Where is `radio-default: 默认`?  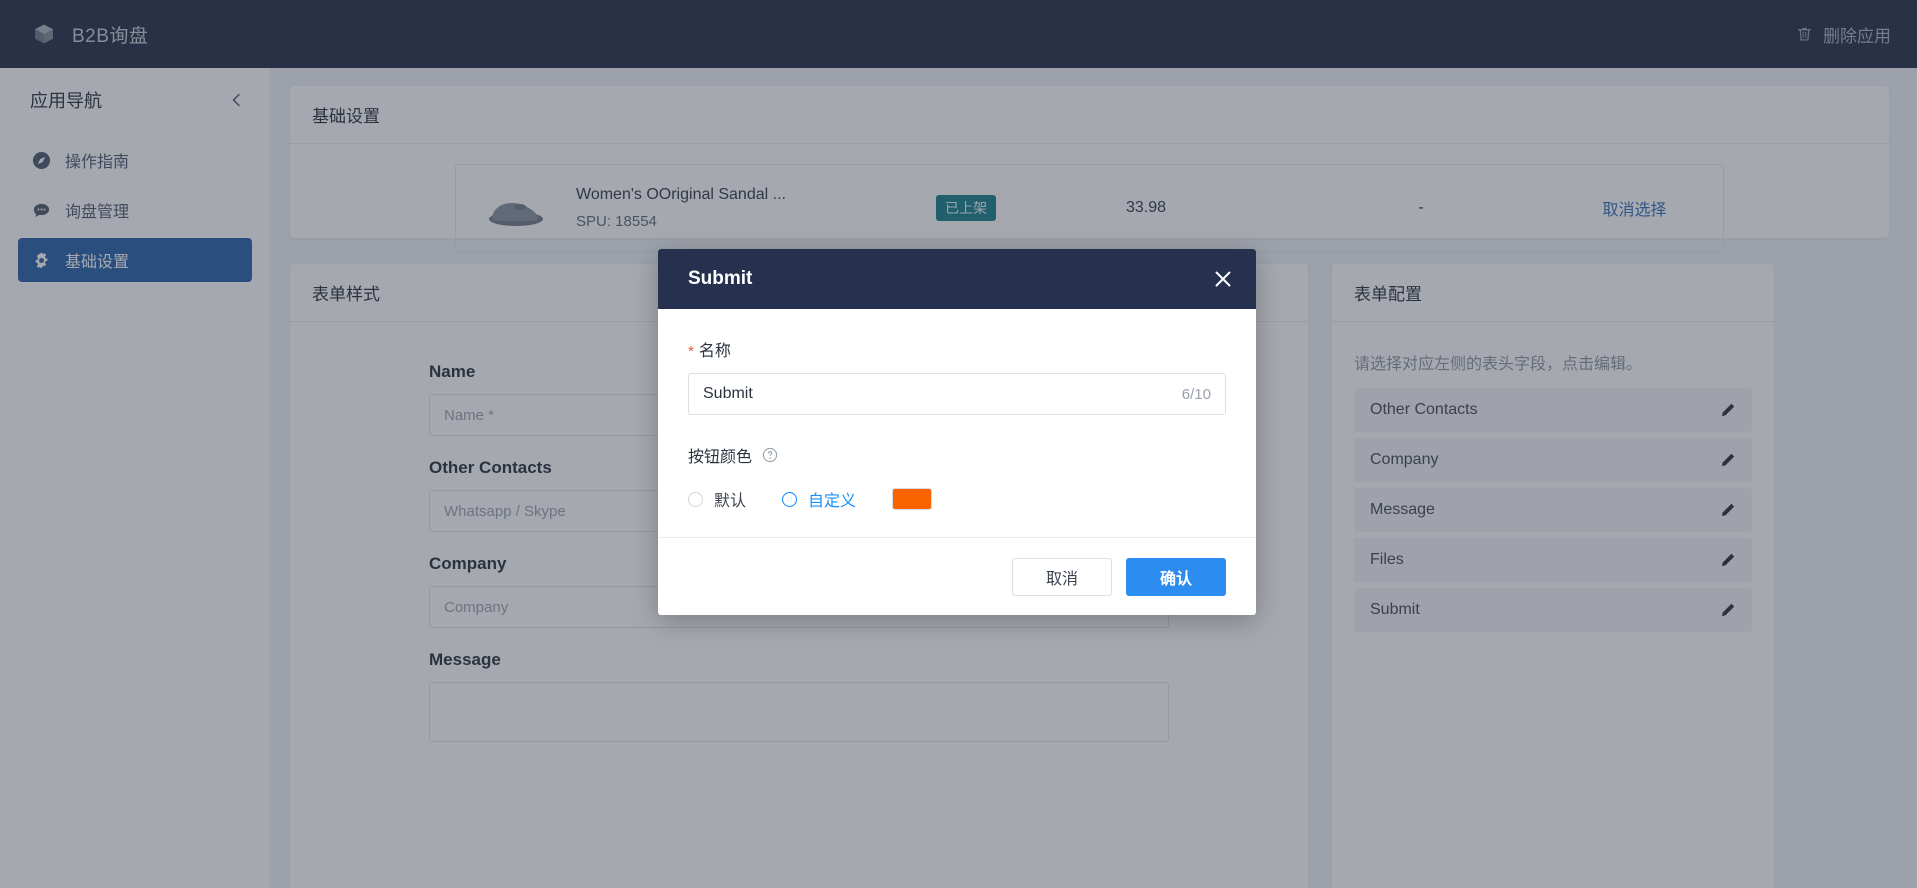 radio-default: 默认 is located at coordinates (717, 499).